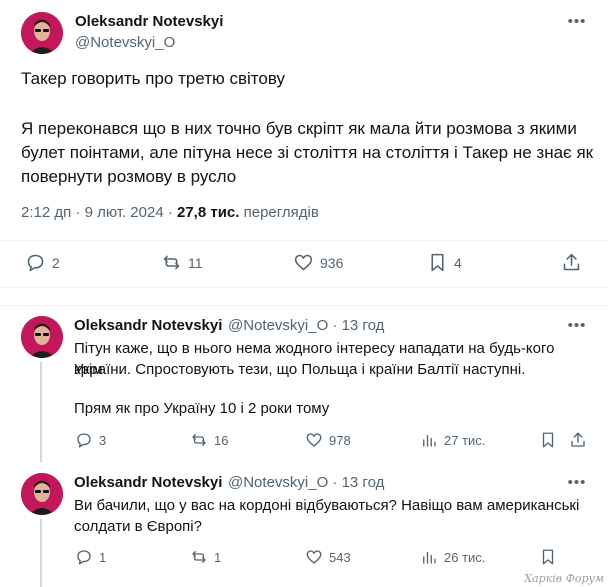 The width and height of the screenshot is (608, 587). I want to click on author-handle: @Notevskyi_O, so click(125, 42).